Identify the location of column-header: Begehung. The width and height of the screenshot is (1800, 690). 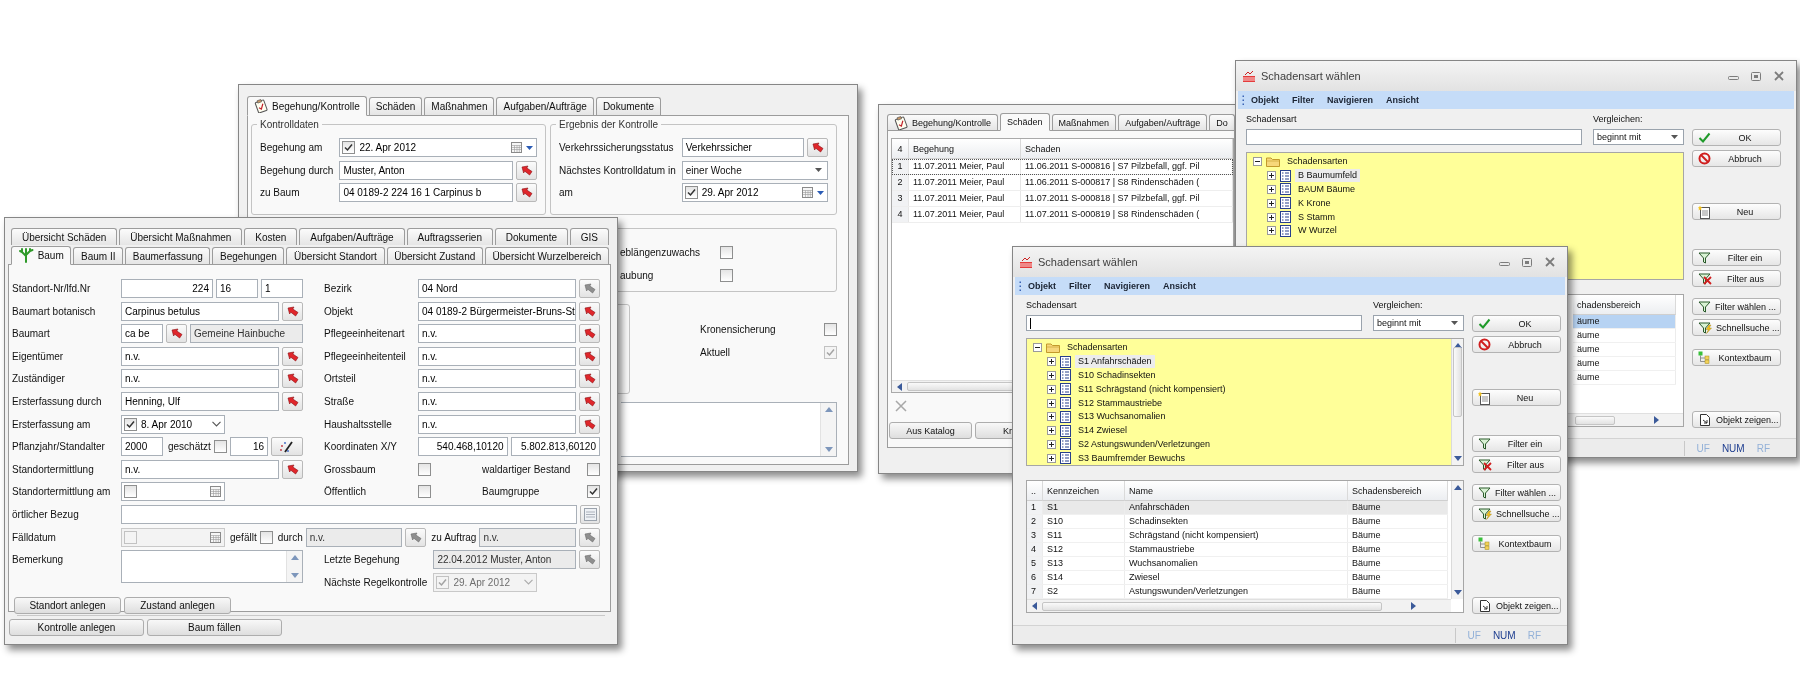
(965, 149).